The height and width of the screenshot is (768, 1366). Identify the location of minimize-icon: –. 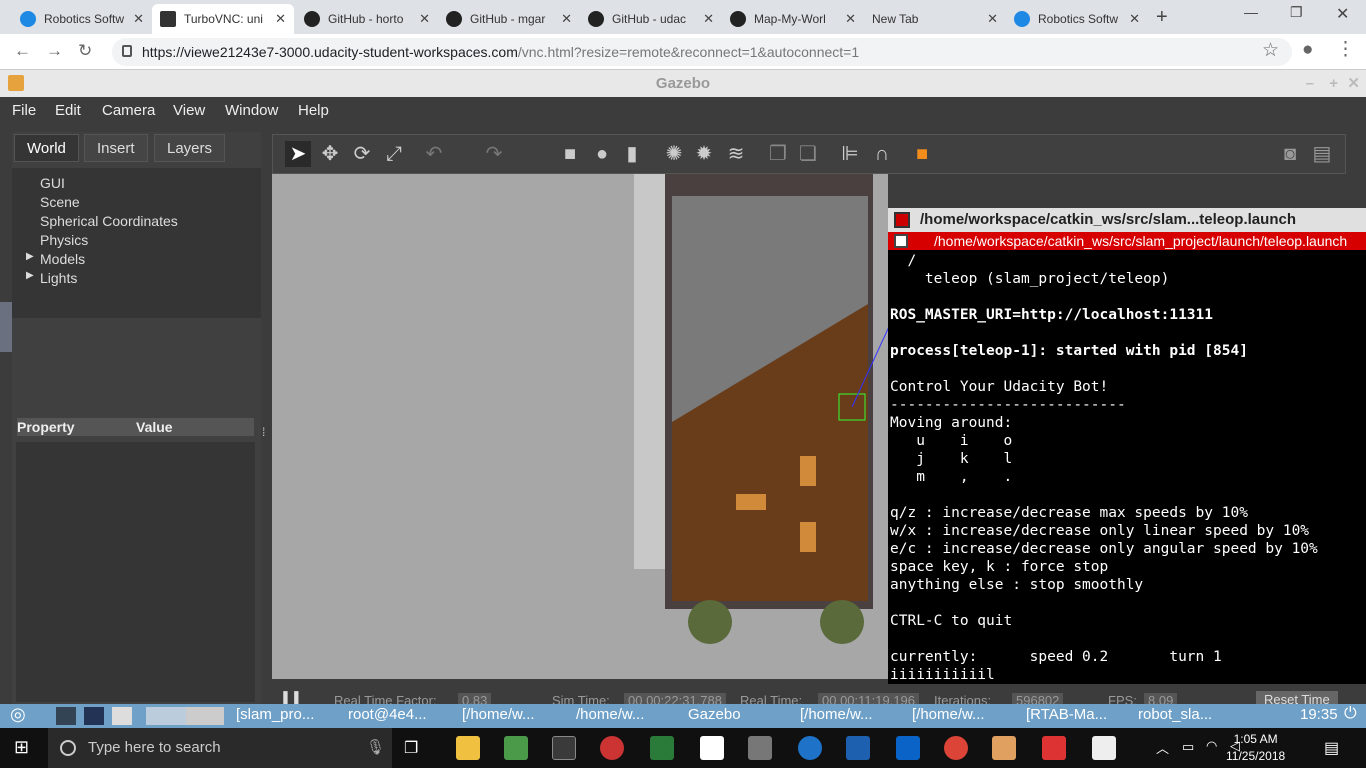
(1310, 83).